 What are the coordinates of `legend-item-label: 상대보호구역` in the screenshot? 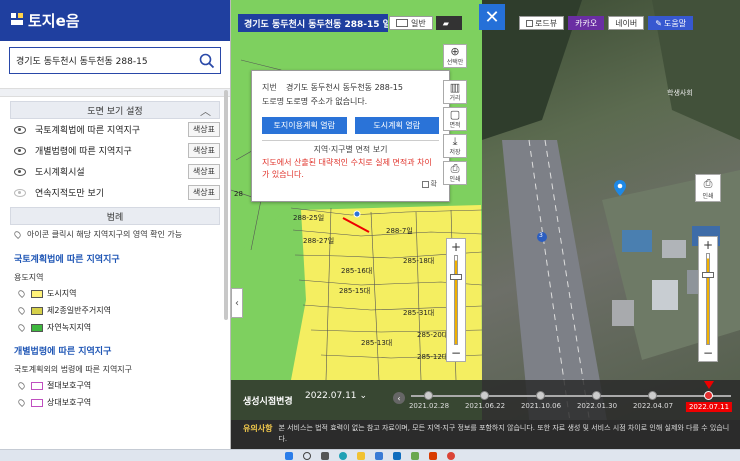 It's located at (69, 402).